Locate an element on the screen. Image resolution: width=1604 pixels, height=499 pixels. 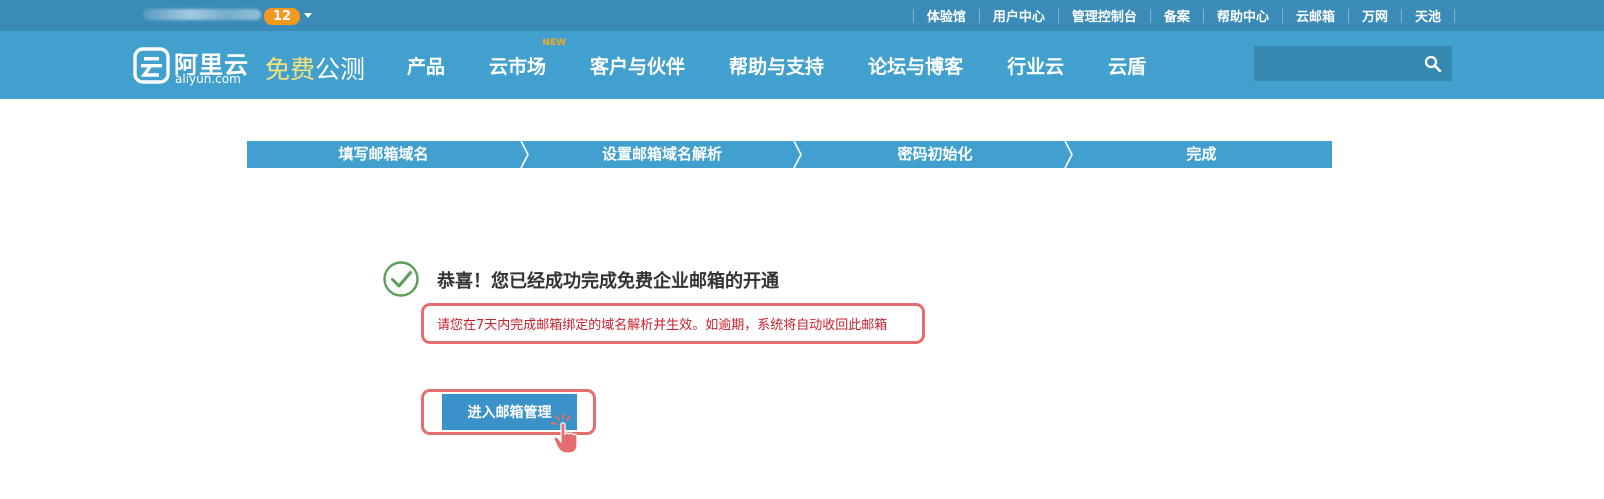
nav-item-industry-cloud: 行业云 is located at coordinates (1035, 65).